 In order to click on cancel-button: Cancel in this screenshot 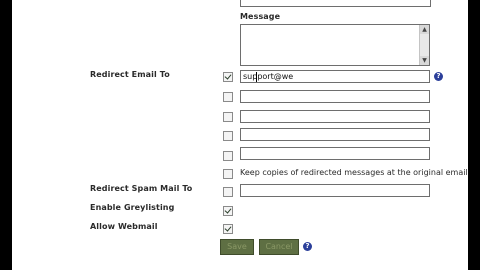, I will do `click(279, 247)`.